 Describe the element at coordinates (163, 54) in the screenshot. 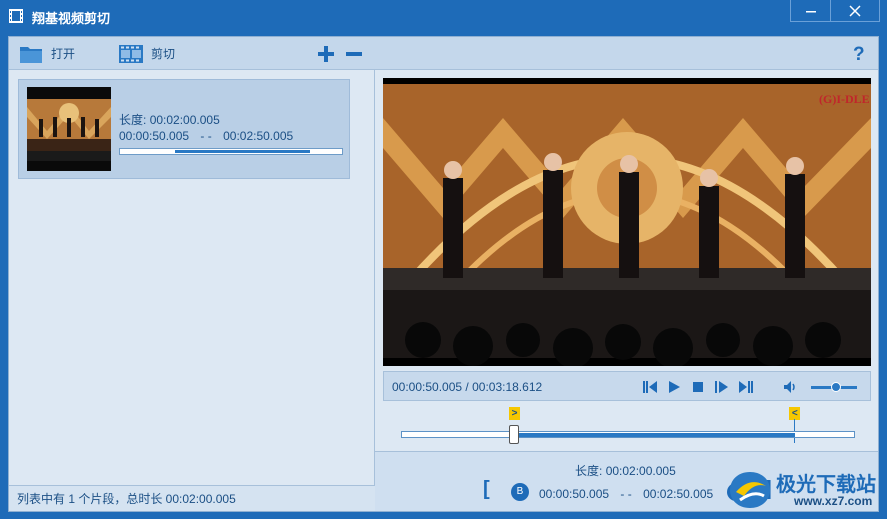

I see `cut-label: 剪切` at that location.